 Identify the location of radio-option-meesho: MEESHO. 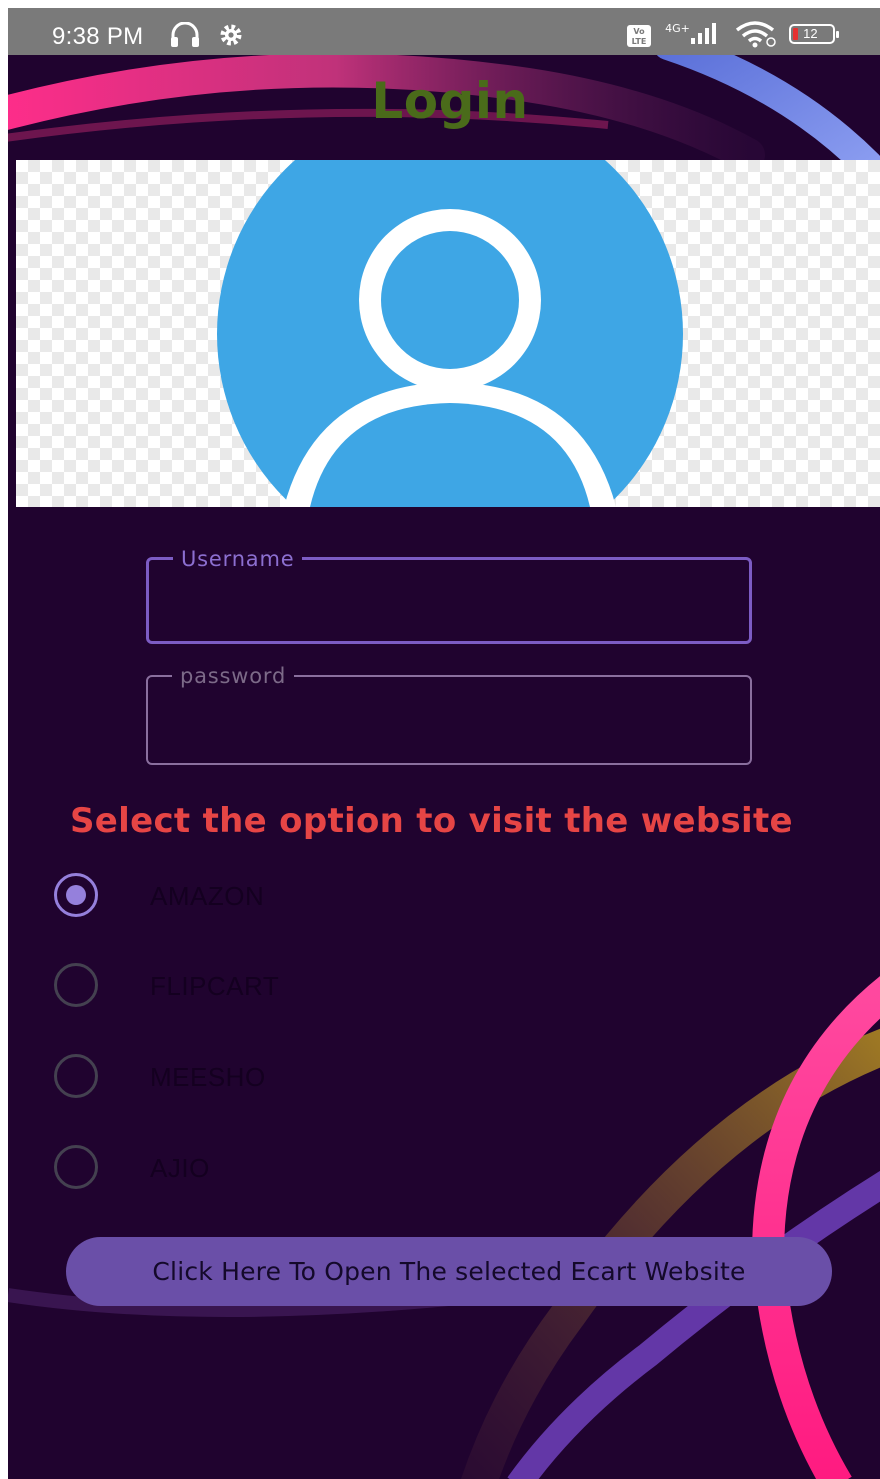
(252, 1079).